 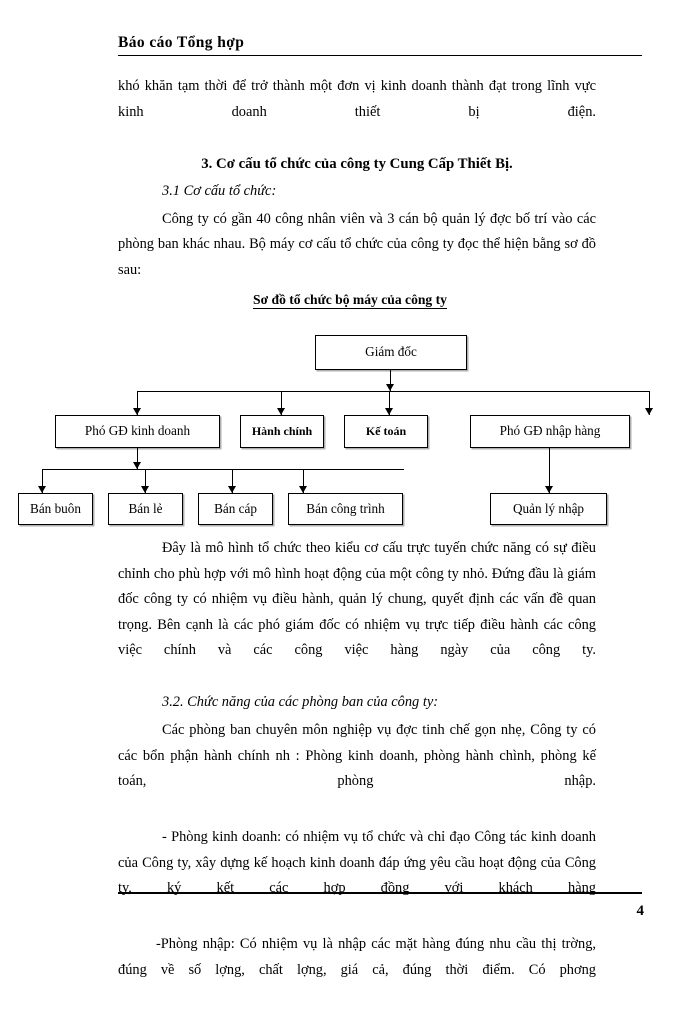 I want to click on org-node-label: Bán buôn, so click(x=55, y=508).